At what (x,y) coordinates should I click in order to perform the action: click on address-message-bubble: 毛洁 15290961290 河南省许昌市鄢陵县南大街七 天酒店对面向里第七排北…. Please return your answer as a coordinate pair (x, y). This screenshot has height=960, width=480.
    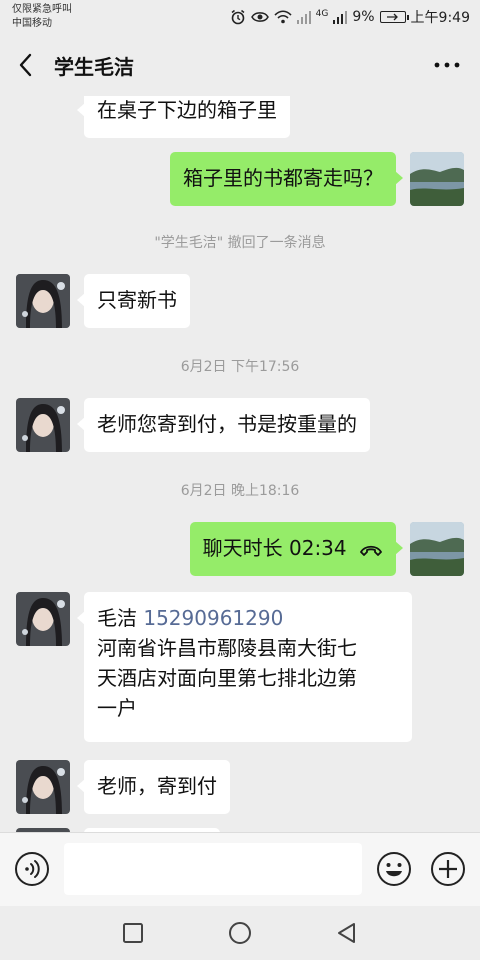
    Looking at the image, I should click on (244, 667).